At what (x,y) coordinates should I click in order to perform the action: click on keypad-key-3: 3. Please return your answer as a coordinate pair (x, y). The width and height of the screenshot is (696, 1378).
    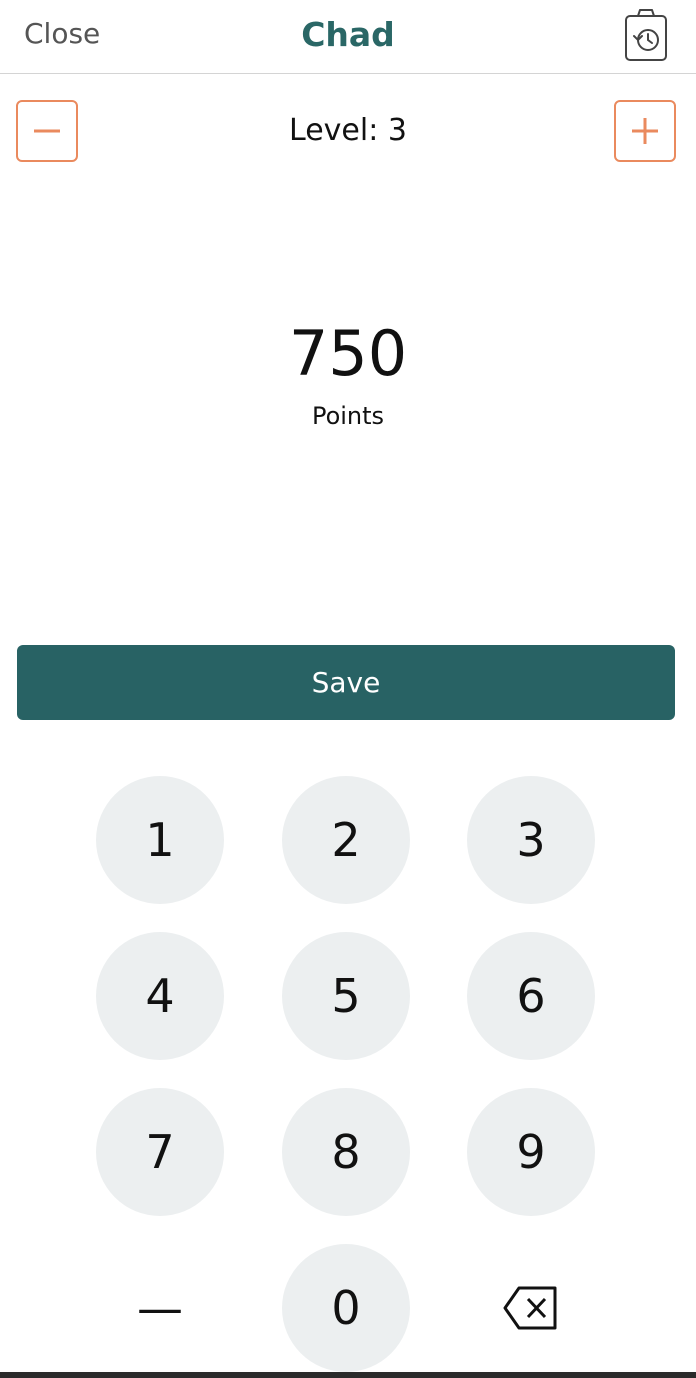
    Looking at the image, I should click on (531, 840).